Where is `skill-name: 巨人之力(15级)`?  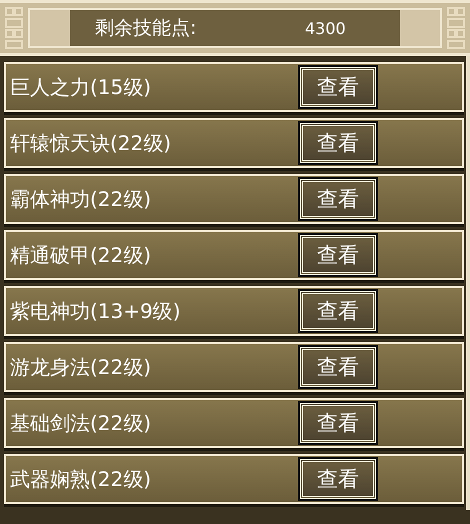 skill-name: 巨人之力(15级) is located at coordinates (80, 87).